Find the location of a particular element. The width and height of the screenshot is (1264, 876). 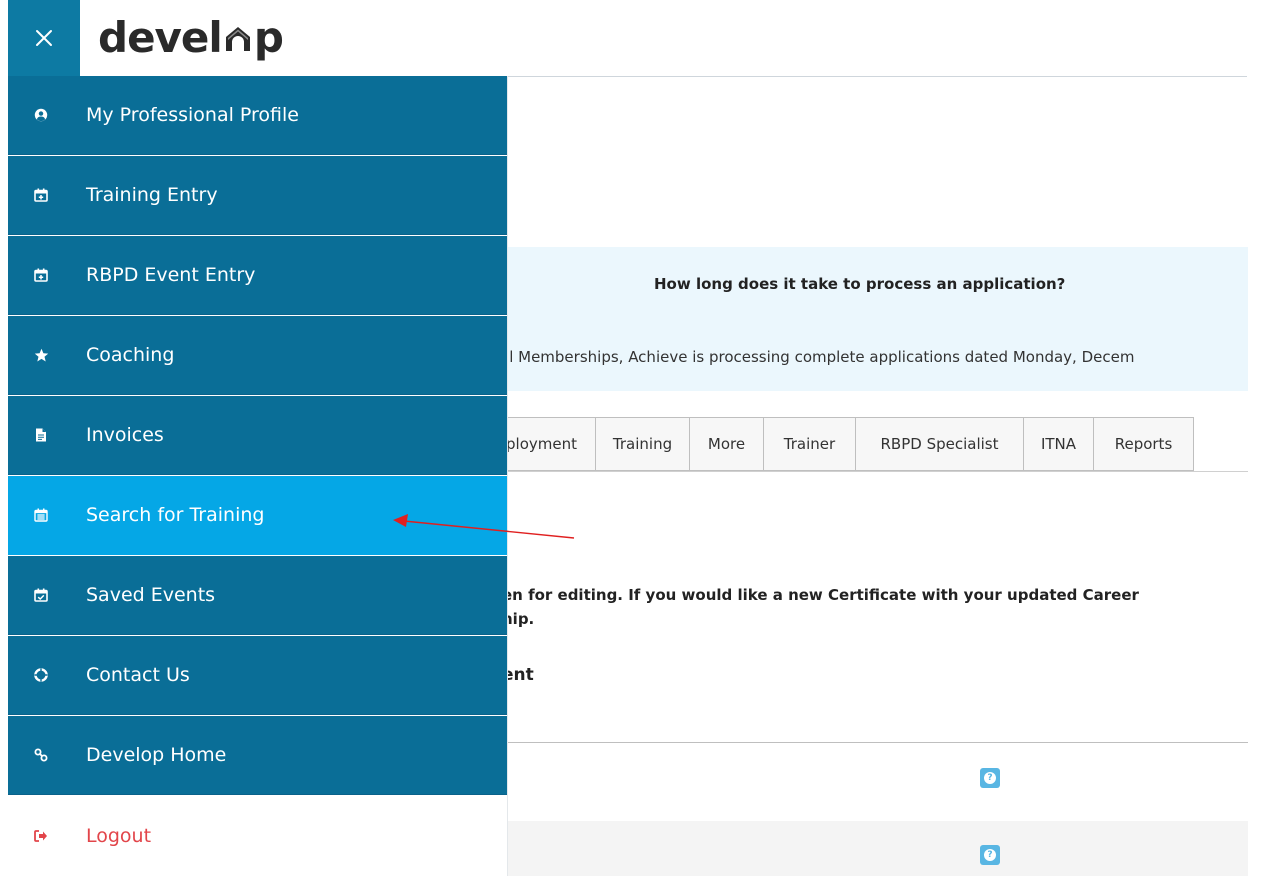

sidebar-item-my-professional-profile: My Professional Profile is located at coordinates (257, 115).